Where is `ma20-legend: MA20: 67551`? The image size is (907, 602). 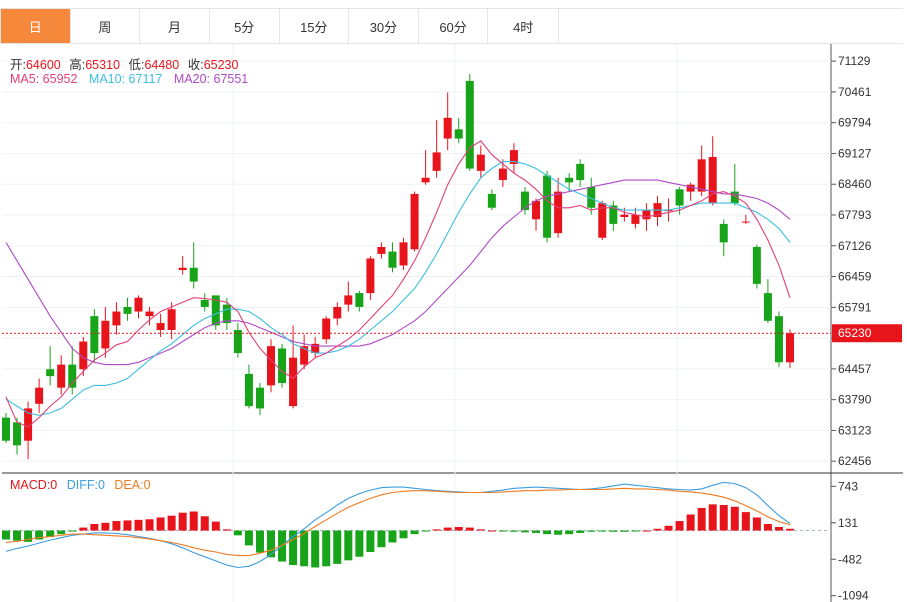 ma20-legend: MA20: 67551 is located at coordinates (211, 79).